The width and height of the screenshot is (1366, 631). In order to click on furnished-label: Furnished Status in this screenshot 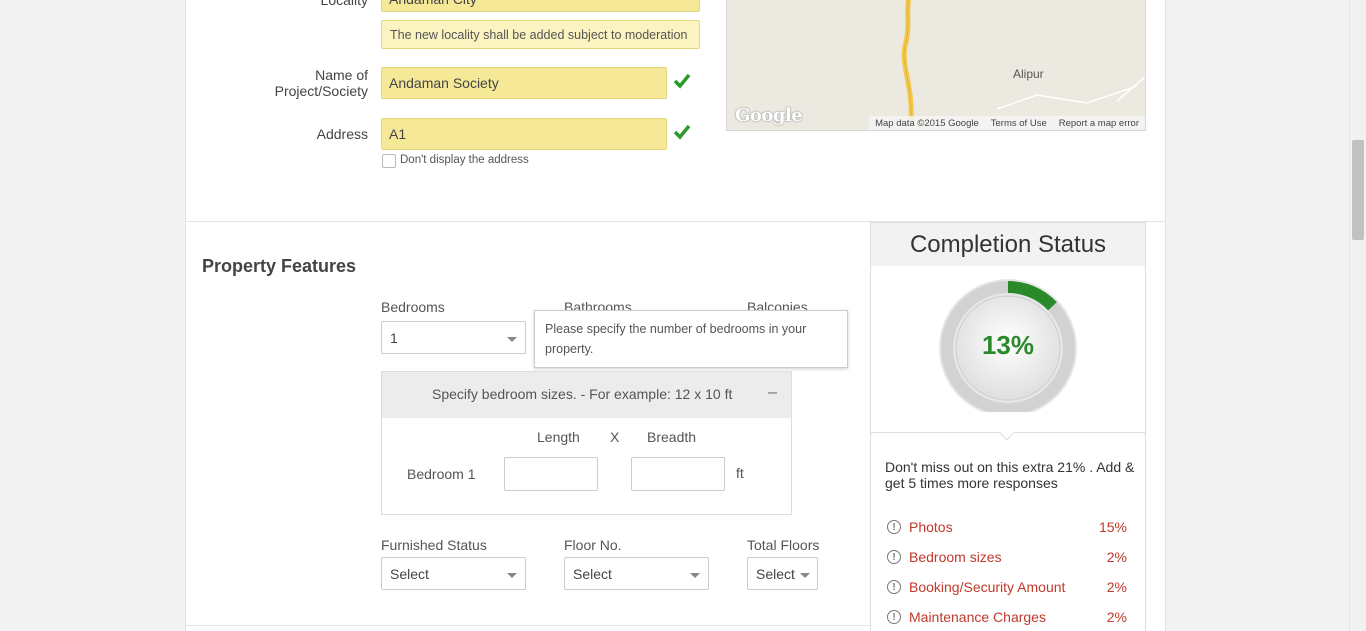, I will do `click(434, 545)`.